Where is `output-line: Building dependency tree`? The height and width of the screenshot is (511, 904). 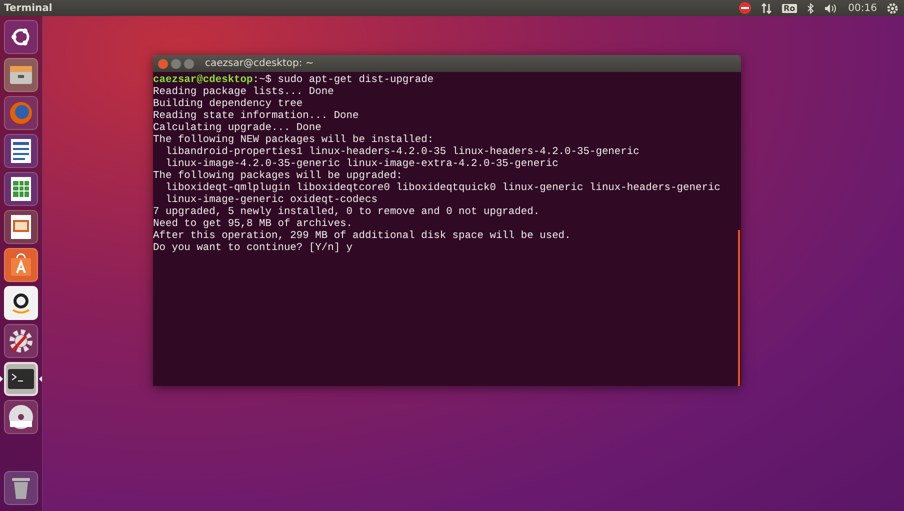 output-line: Building dependency tree is located at coordinates (228, 104).